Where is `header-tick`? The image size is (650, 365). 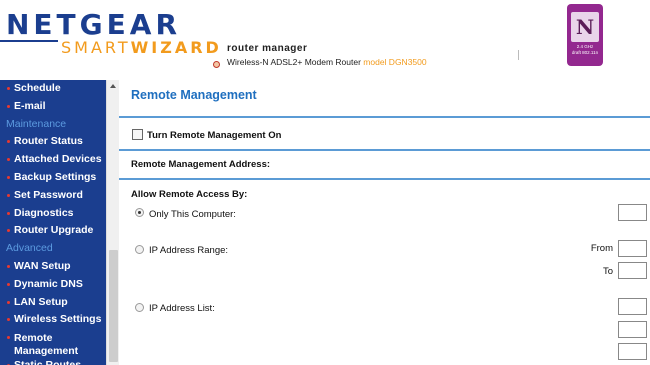 header-tick is located at coordinates (518, 55).